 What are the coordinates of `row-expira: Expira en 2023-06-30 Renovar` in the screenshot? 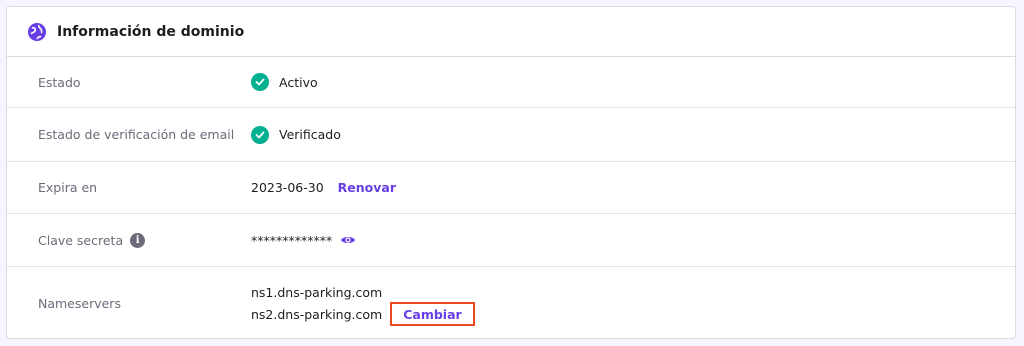 It's located at (511, 188).